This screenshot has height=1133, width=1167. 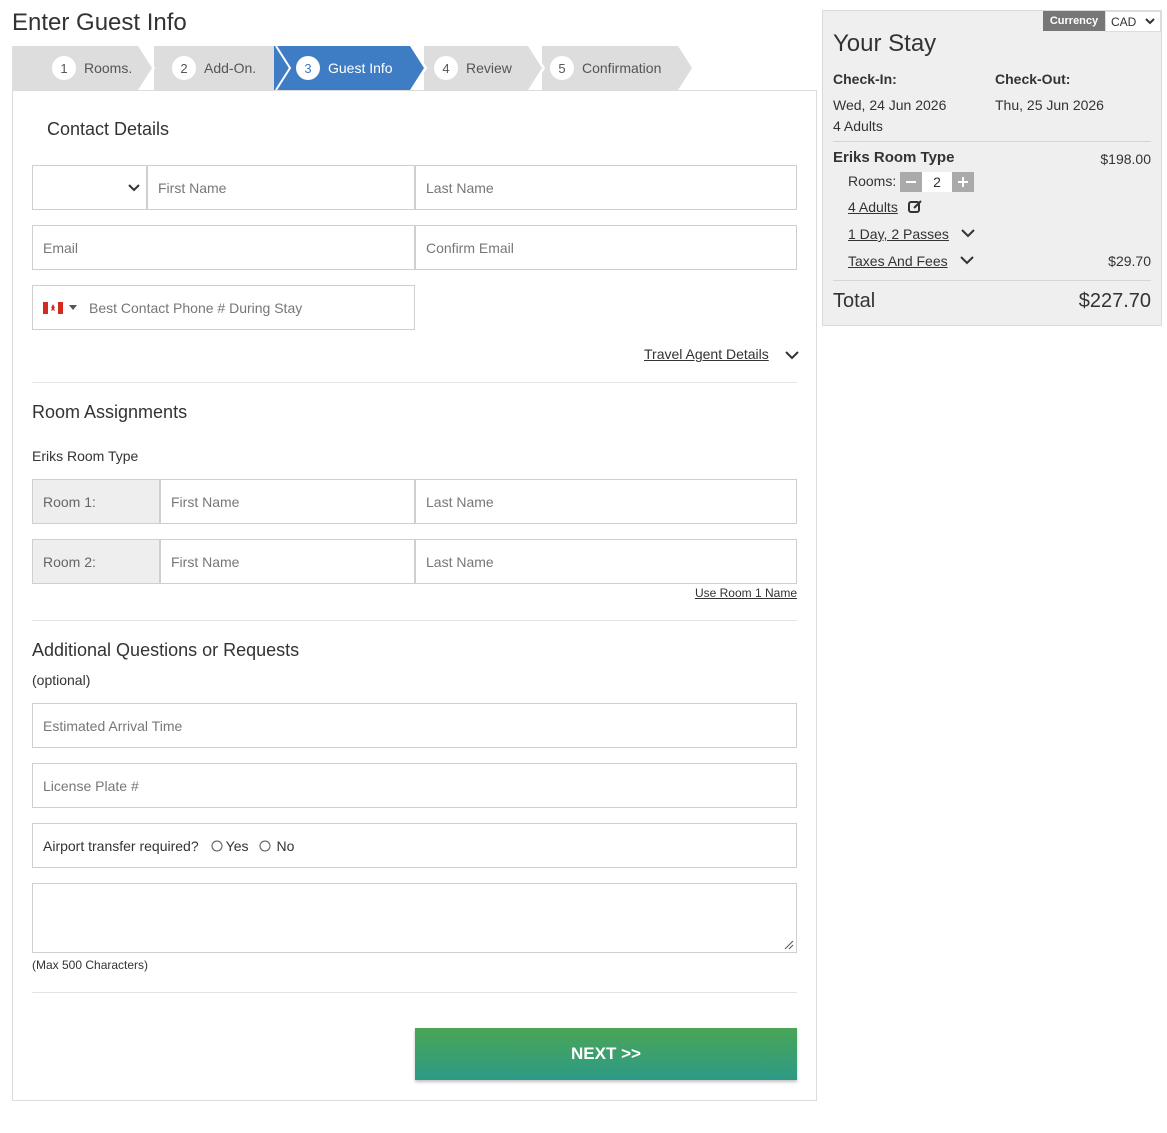 I want to click on stay-room-type: Eriks Room Type, so click(x=894, y=157).